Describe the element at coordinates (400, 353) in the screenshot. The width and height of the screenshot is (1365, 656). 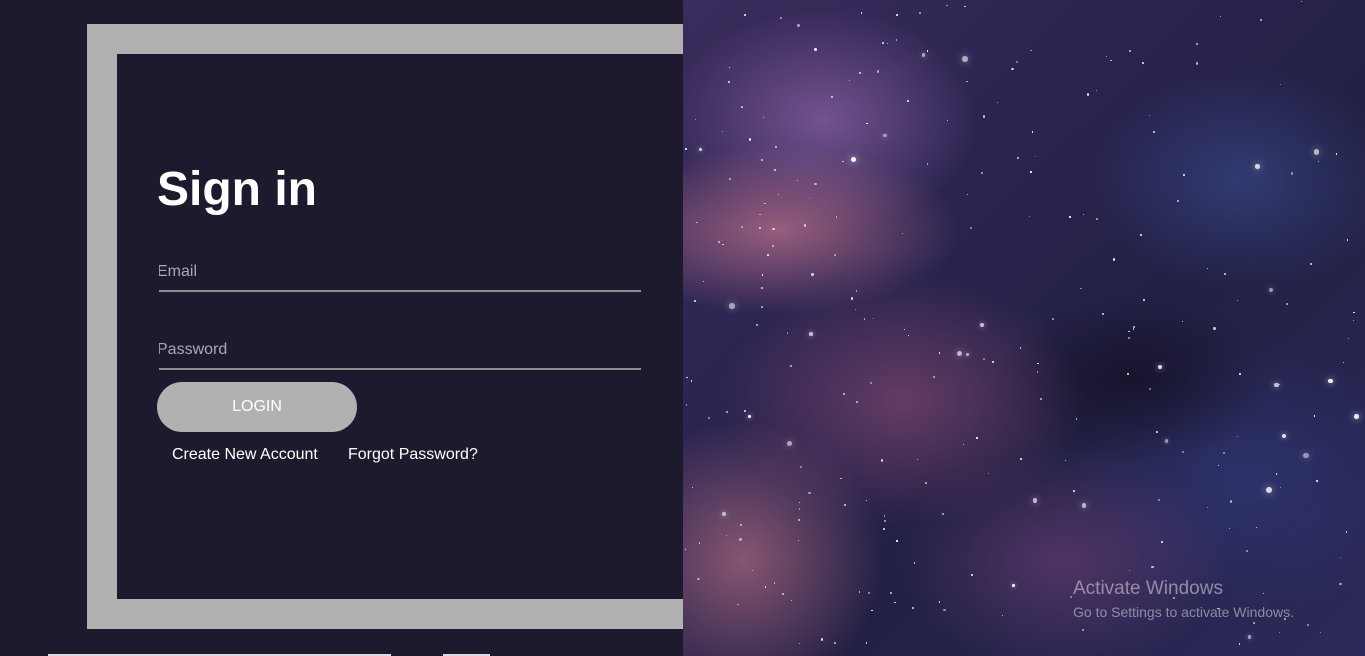
I see `password-field` at that location.